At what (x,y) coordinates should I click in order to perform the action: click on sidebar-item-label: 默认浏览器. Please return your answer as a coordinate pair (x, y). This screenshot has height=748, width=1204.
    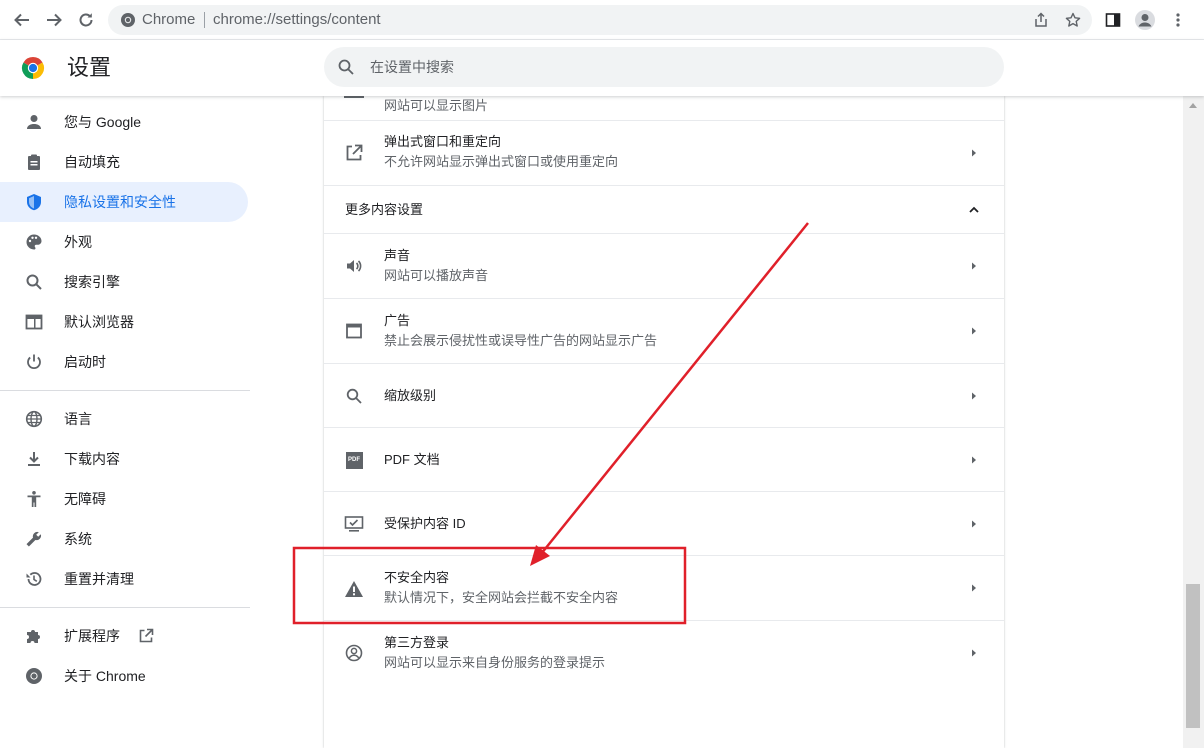
    Looking at the image, I should click on (99, 322).